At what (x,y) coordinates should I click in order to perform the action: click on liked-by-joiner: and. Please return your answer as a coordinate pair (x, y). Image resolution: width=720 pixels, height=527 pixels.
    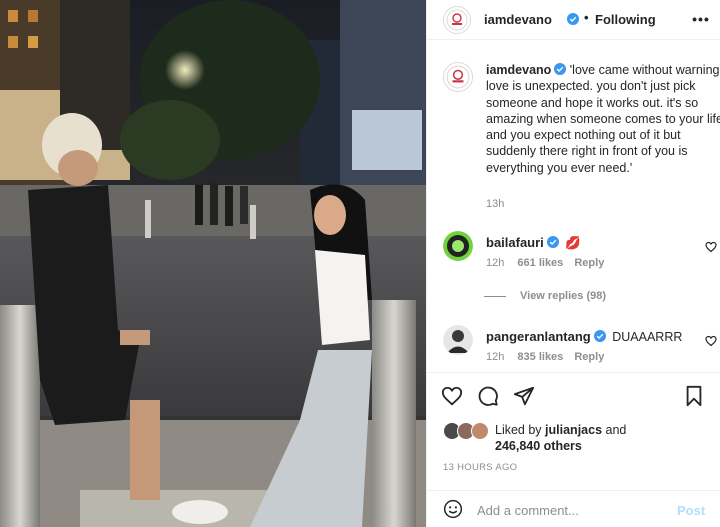
    Looking at the image, I should click on (616, 430).